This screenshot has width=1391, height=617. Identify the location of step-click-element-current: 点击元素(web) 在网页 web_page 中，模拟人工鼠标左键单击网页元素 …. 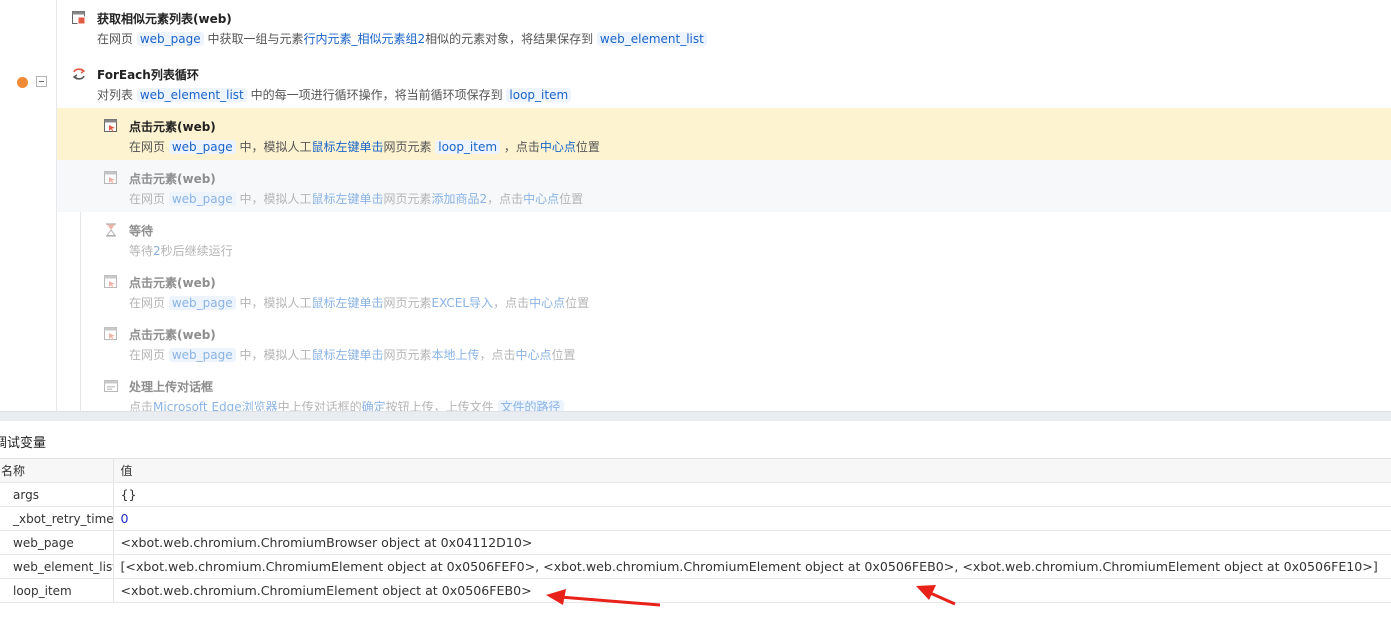
(724, 134).